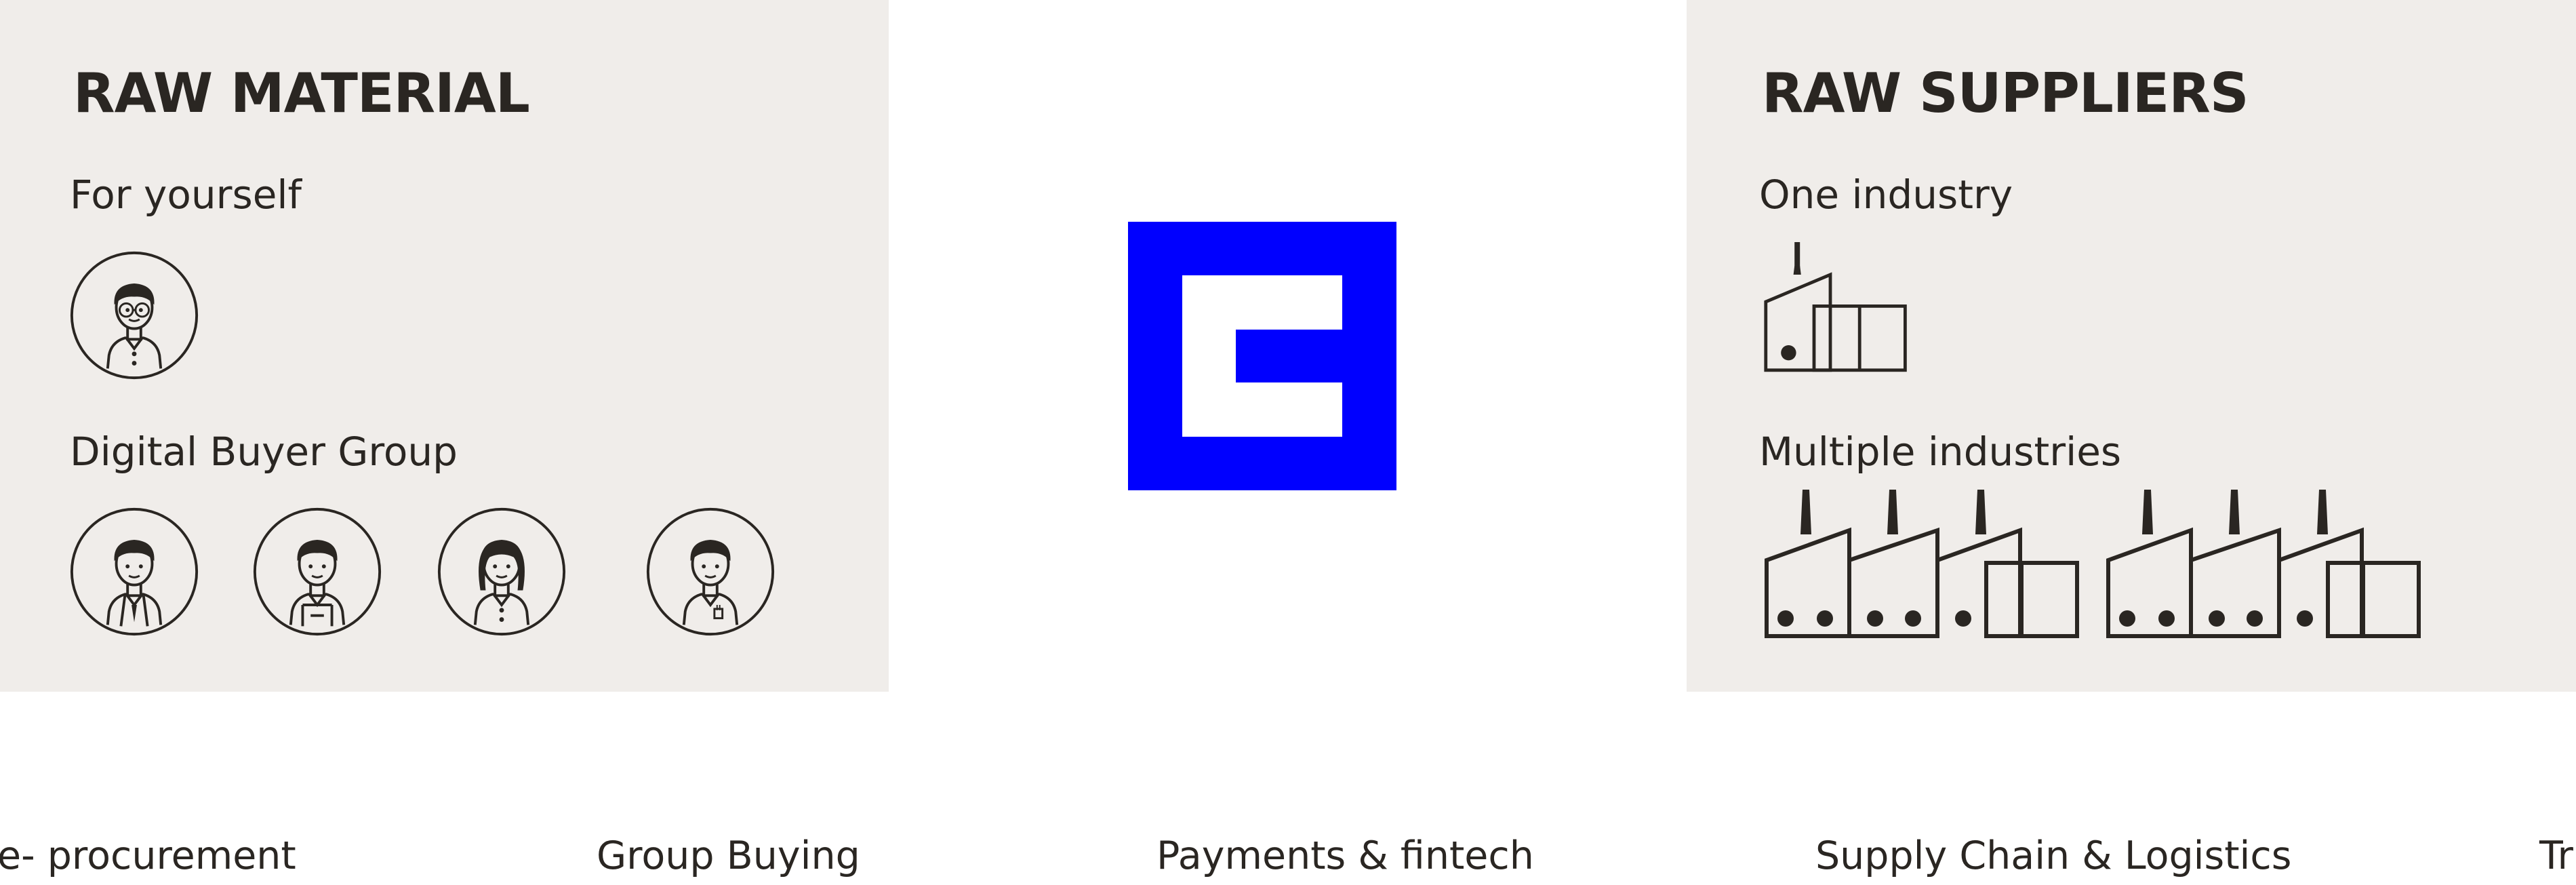 Image resolution: width=2576 pixels, height=885 pixels. Describe the element at coordinates (728, 855) in the screenshot. I see `group-buying-label: Group Buying` at that location.